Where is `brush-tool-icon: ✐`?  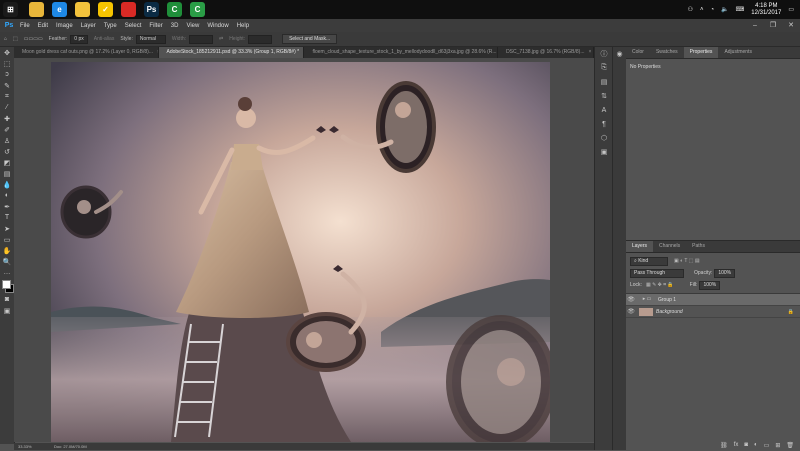
brush-tool-icon: ✐ is located at coordinates (7, 129).